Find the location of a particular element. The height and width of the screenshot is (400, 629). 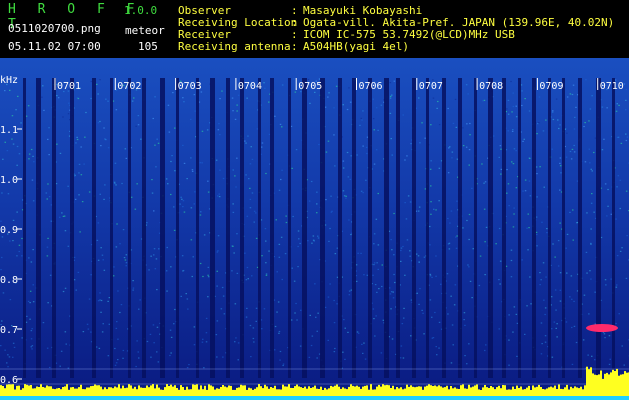

time-tick-label: 0710 is located at coordinates (612, 86).